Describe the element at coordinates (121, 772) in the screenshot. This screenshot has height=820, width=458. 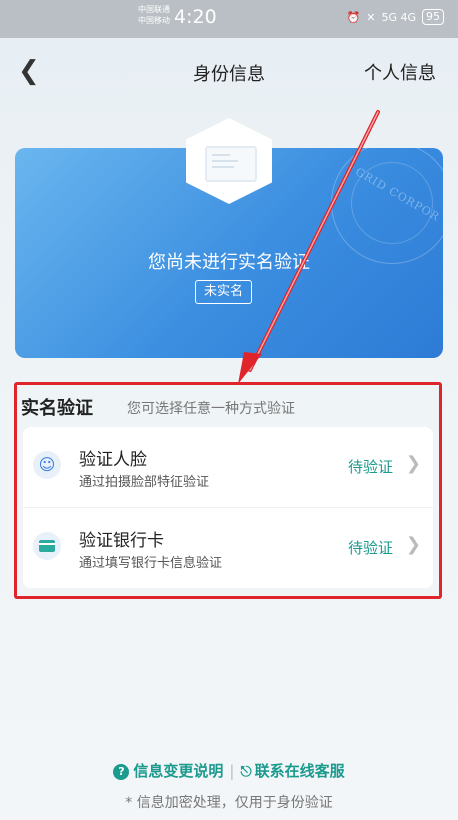
I see `help-icon: ?` at that location.